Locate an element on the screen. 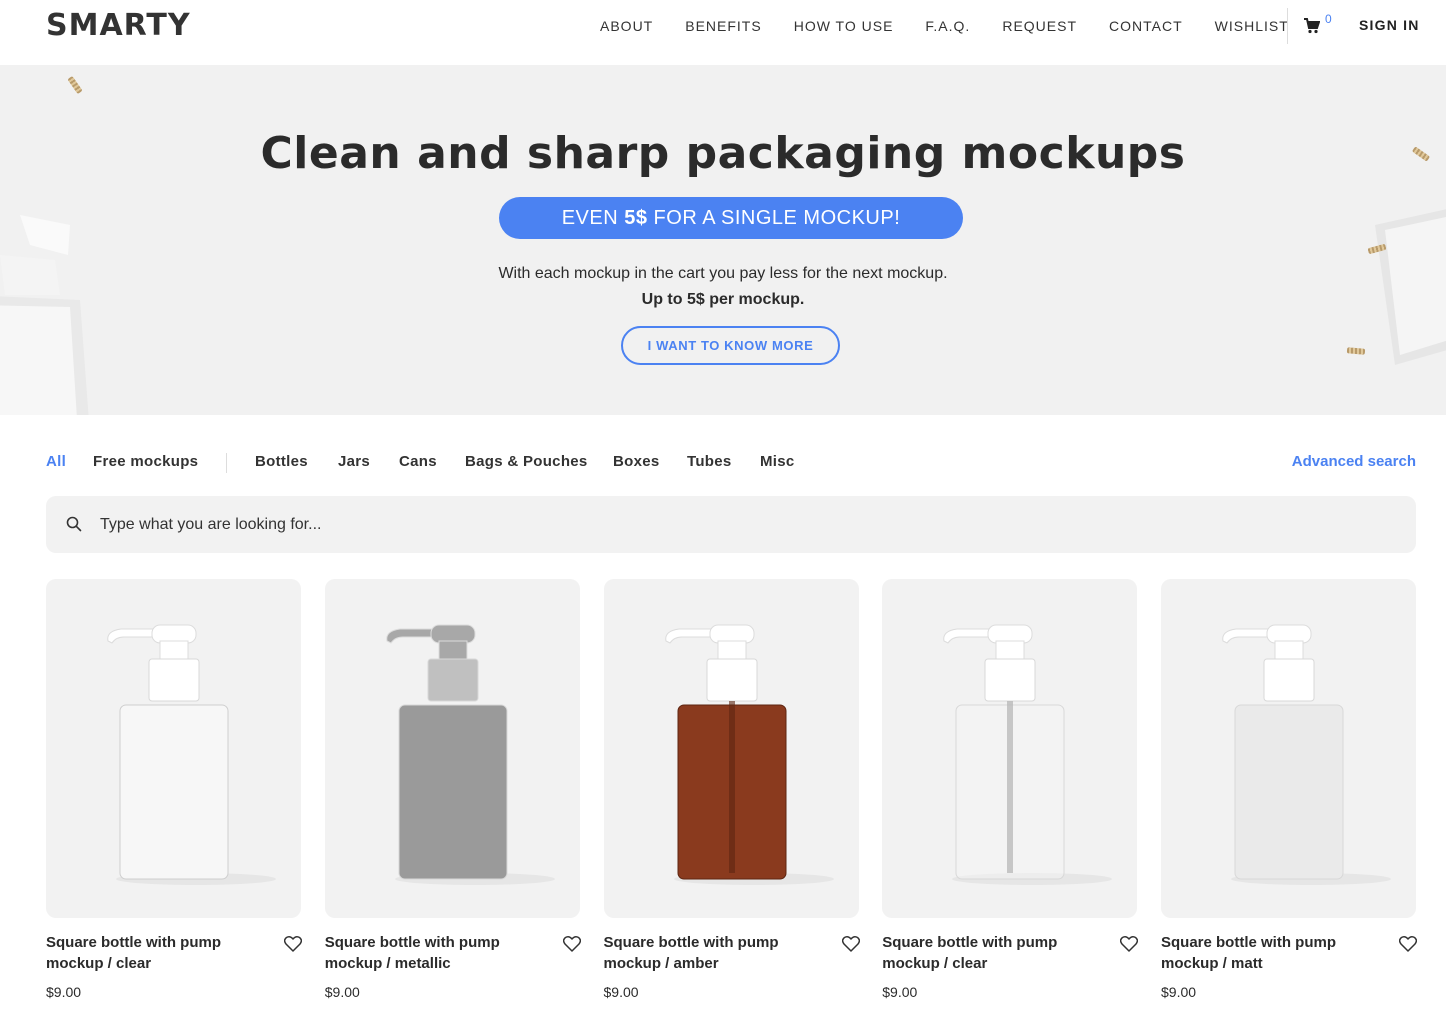  logo: SMARTY is located at coordinates (118, 25).